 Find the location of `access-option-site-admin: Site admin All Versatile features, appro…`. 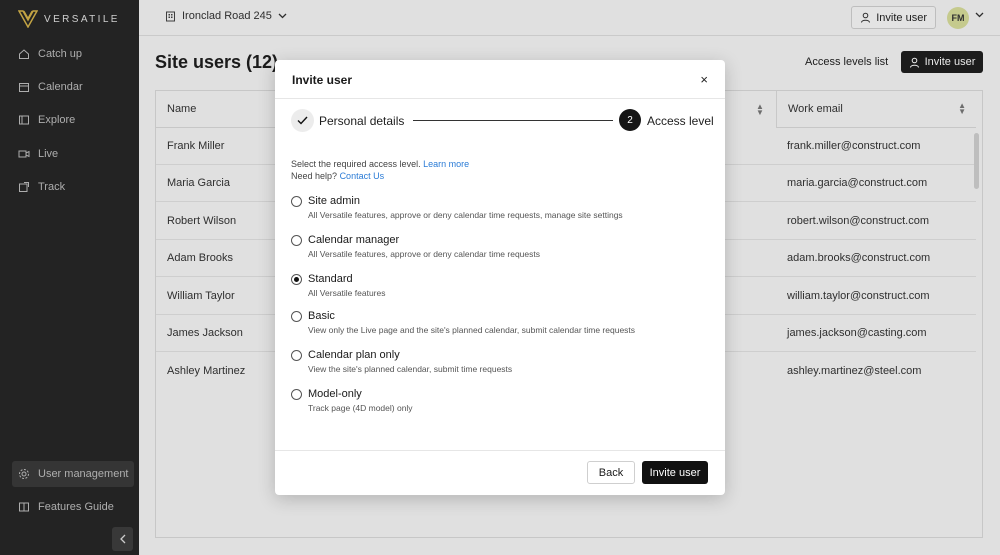

access-option-site-admin: Site admin All Versatile features, appro… is located at coordinates (501, 210).